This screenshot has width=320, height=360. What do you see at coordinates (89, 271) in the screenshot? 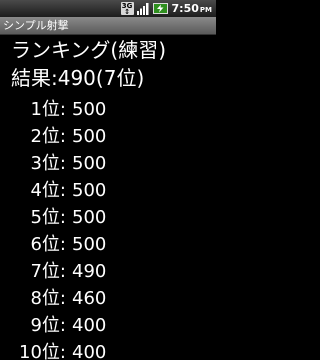
I see `rank-score: 490` at bounding box center [89, 271].